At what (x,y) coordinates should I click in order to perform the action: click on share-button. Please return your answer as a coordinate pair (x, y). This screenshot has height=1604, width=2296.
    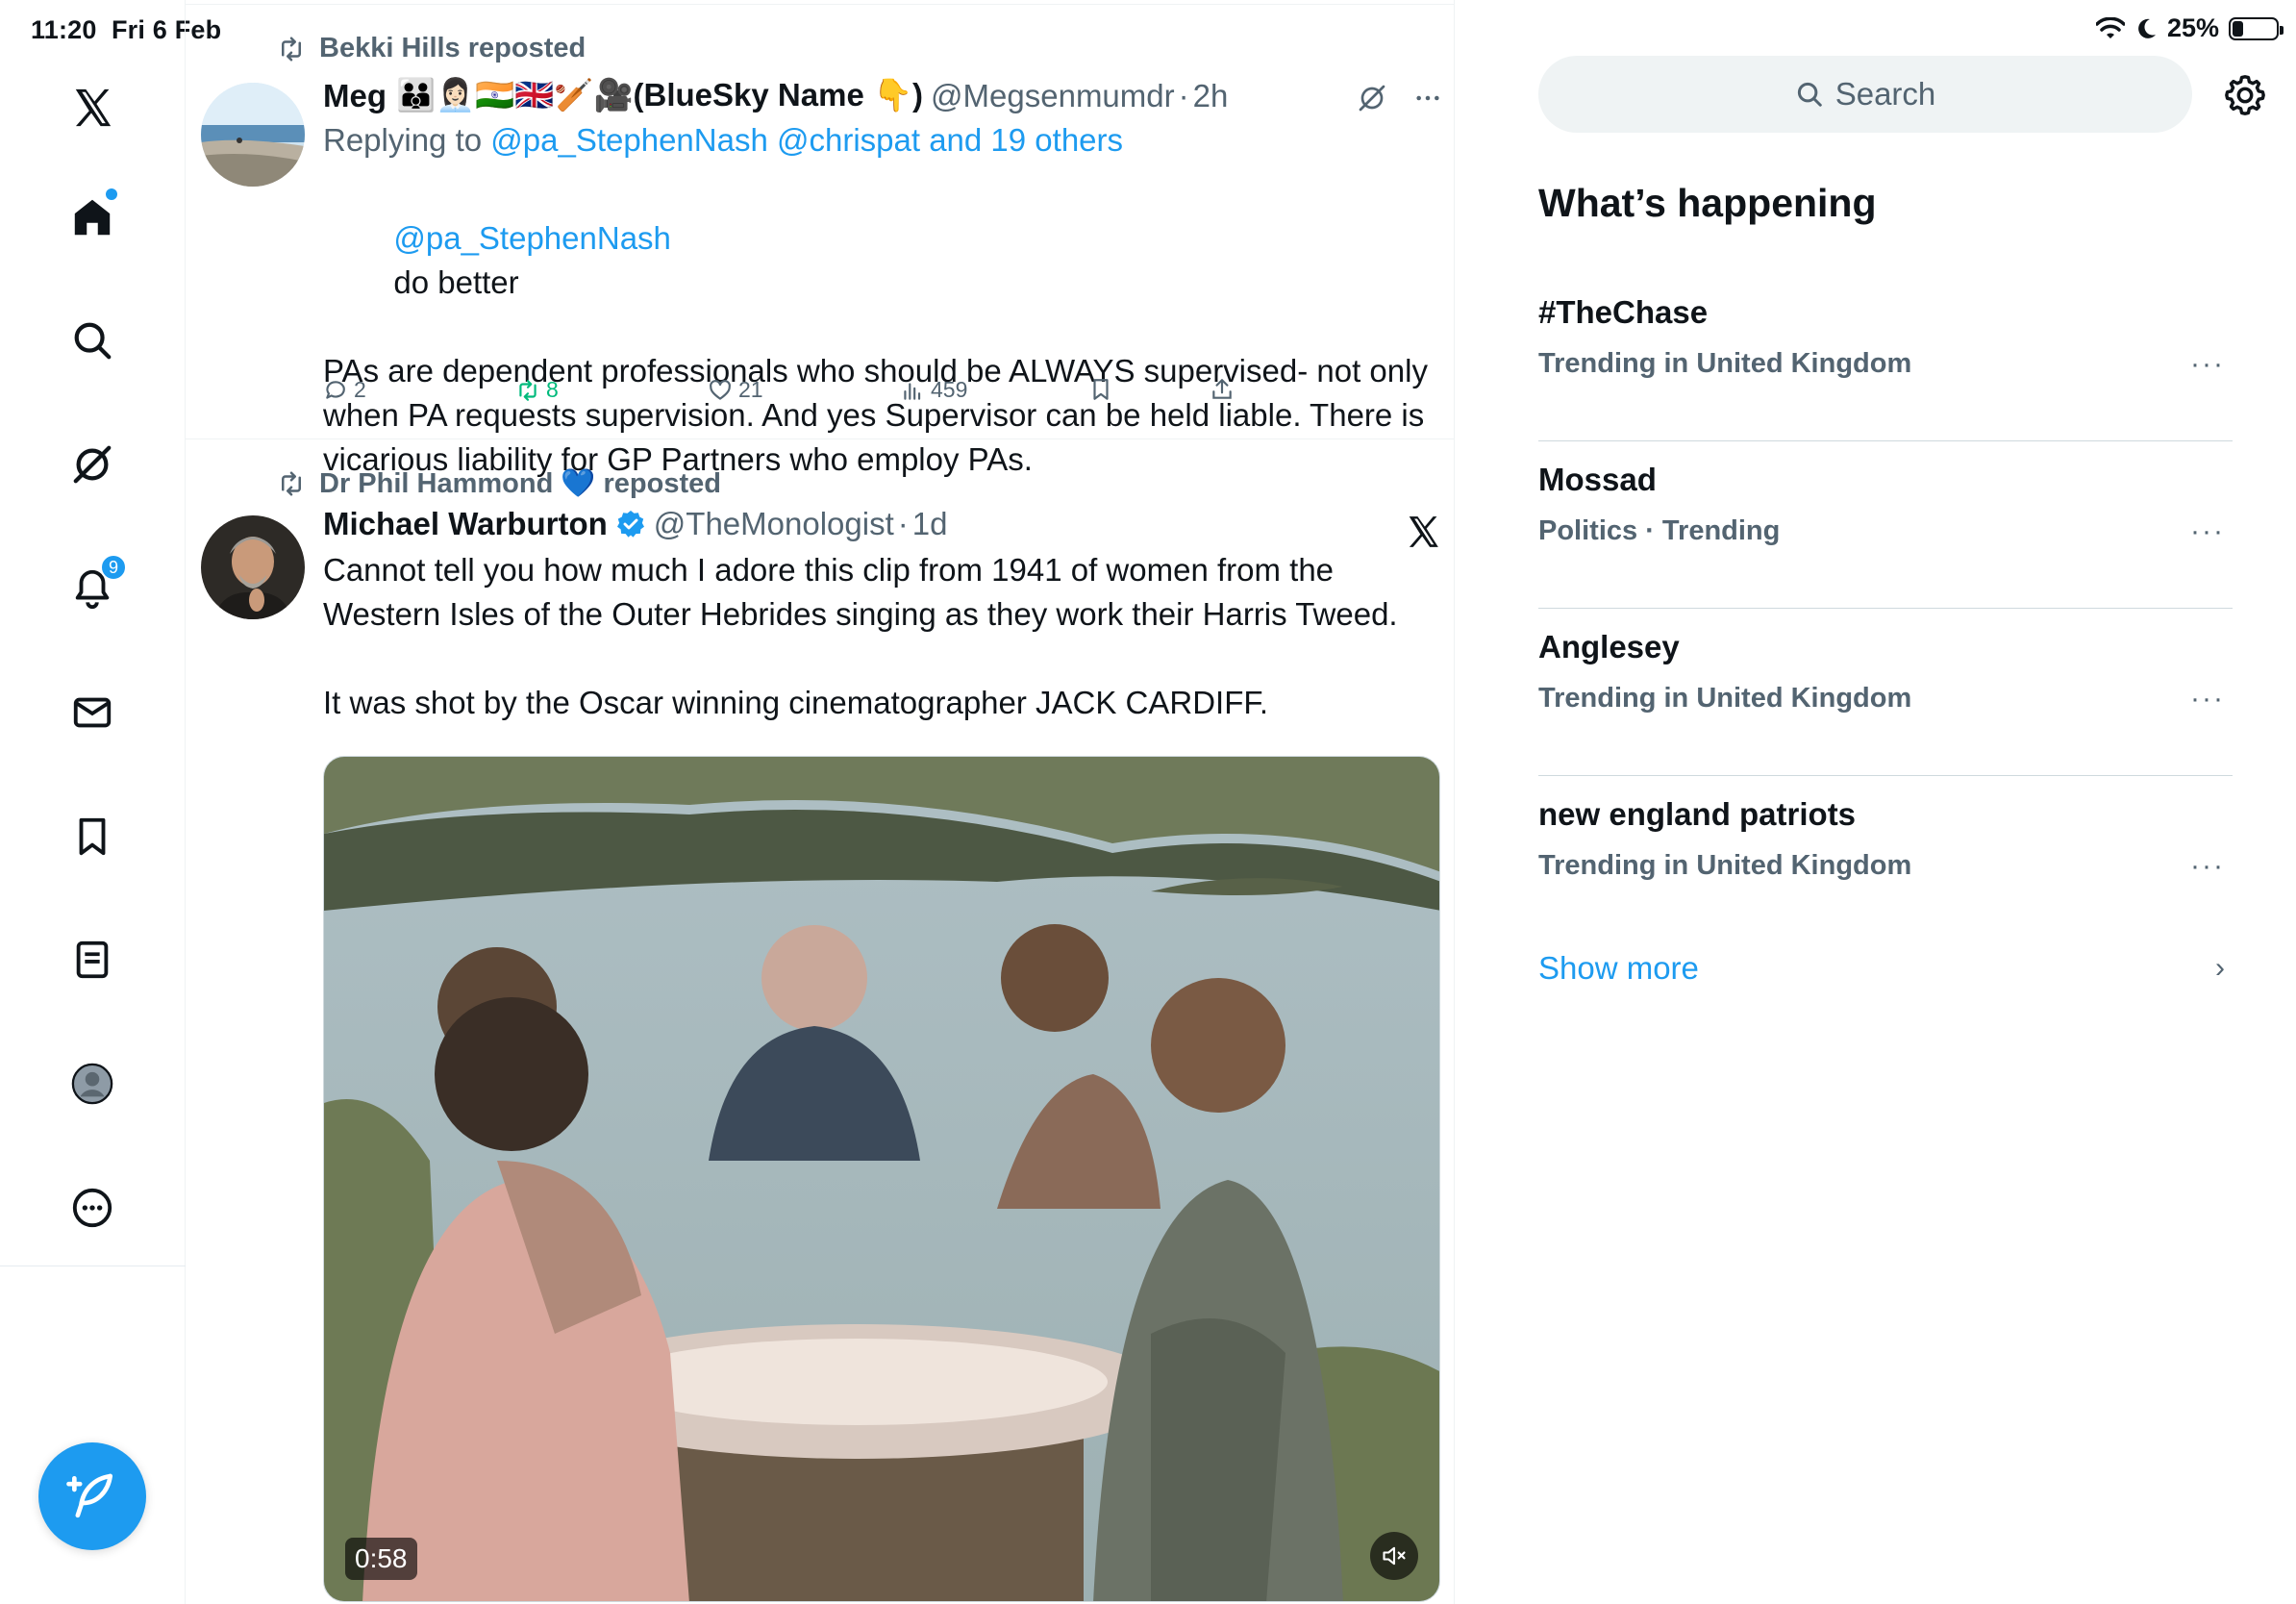
    Looking at the image, I should click on (1222, 389).